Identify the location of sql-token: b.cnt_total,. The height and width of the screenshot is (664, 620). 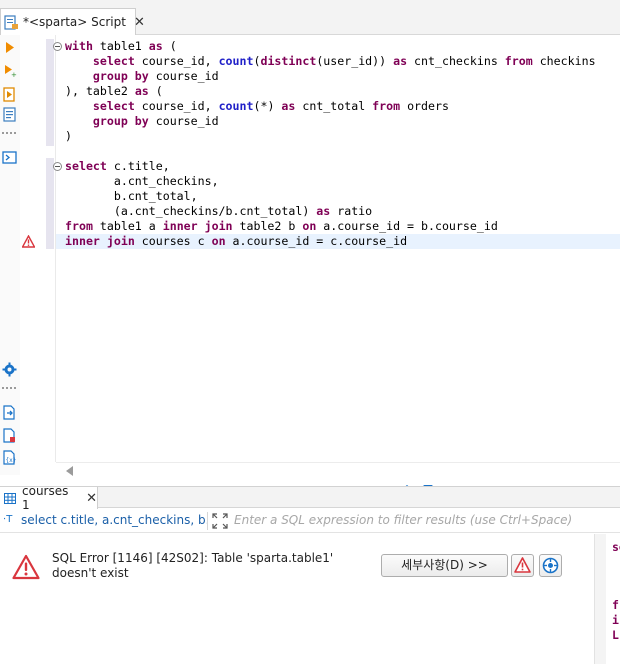
(131, 196).